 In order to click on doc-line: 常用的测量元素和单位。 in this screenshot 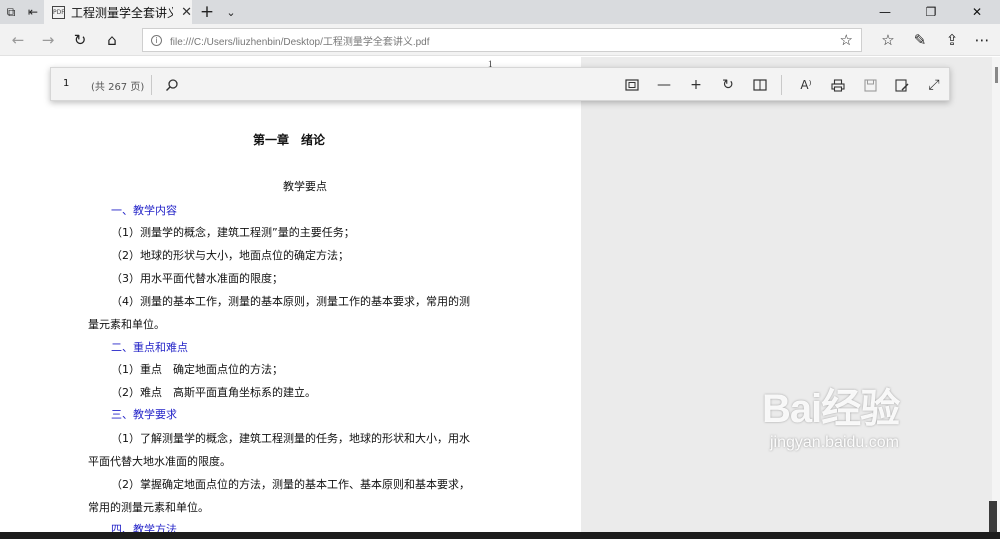, I will do `click(148, 507)`.